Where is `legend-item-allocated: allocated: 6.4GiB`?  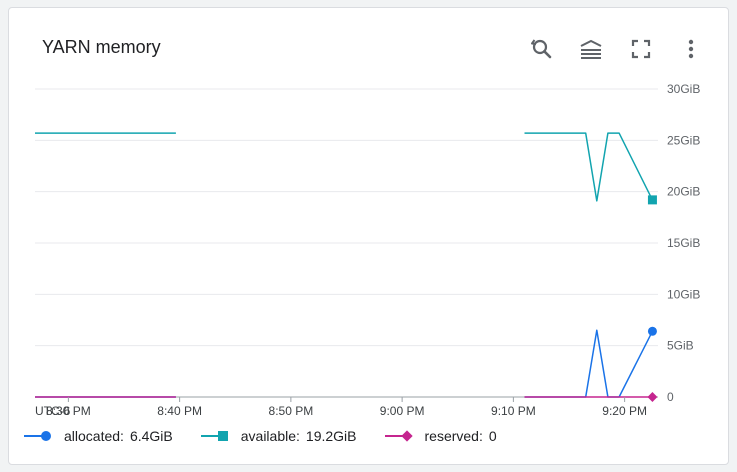 legend-item-allocated: allocated: 6.4GiB is located at coordinates (97, 436).